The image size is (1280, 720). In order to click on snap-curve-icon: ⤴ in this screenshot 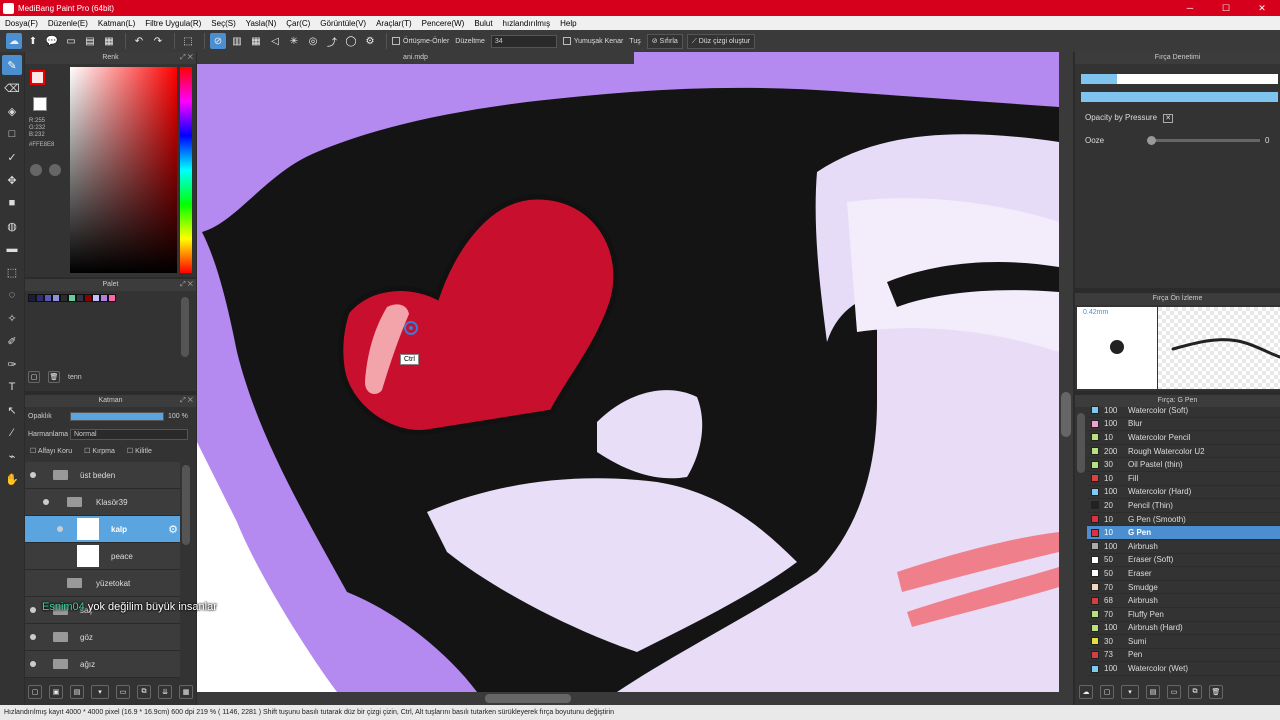, I will do `click(332, 41)`.